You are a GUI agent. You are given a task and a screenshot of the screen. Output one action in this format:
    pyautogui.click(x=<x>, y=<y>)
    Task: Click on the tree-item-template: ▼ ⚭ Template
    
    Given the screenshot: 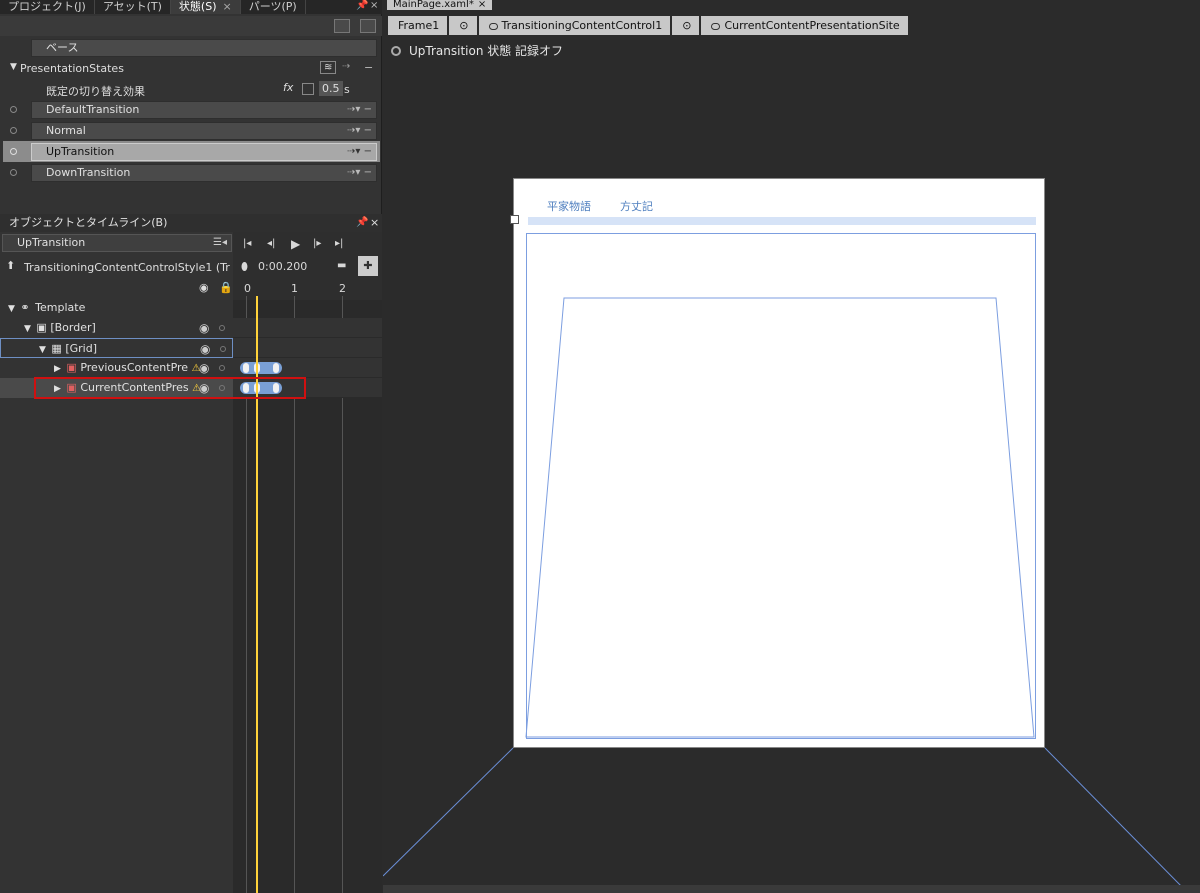 What is the action you would take?
    pyautogui.click(x=116, y=308)
    